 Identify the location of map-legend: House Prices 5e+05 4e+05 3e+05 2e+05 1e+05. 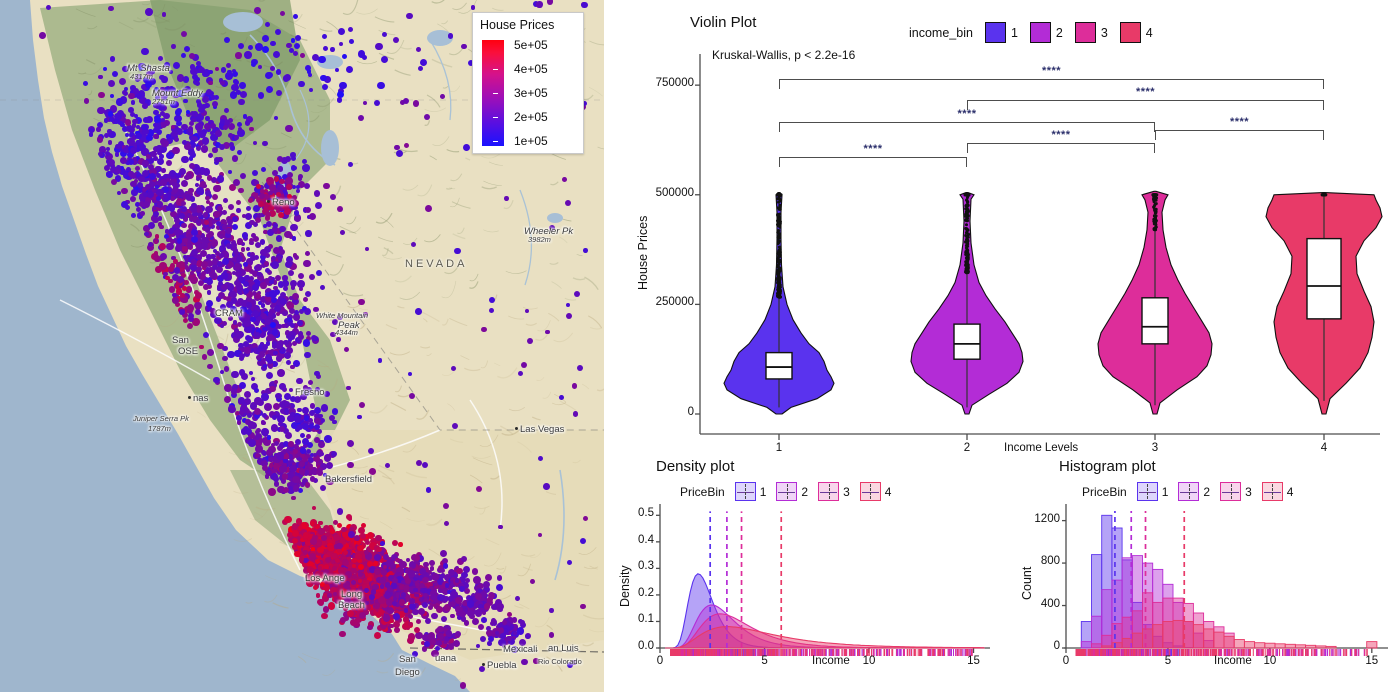
(528, 83).